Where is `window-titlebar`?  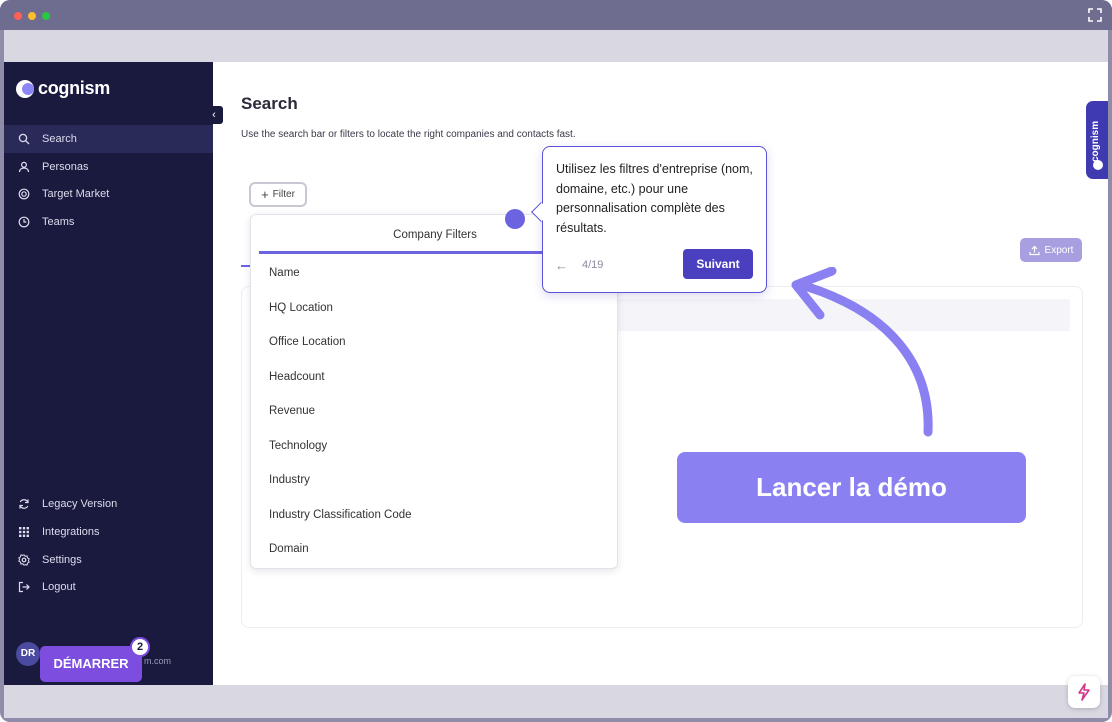
window-titlebar is located at coordinates (556, 15).